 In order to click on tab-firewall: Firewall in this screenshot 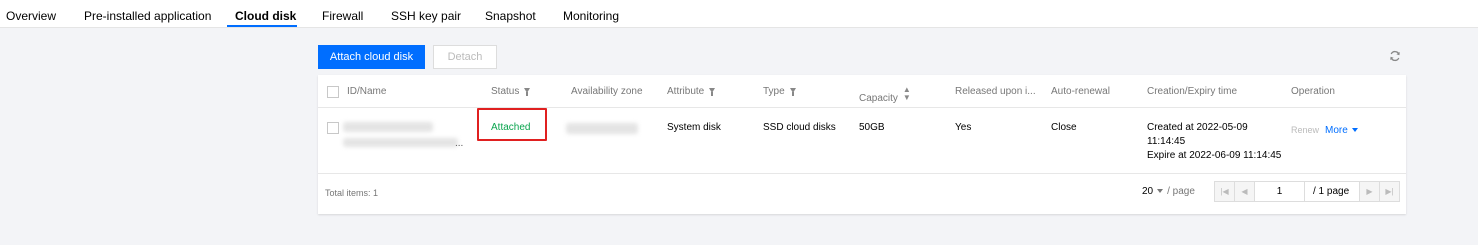, I will do `click(342, 16)`.